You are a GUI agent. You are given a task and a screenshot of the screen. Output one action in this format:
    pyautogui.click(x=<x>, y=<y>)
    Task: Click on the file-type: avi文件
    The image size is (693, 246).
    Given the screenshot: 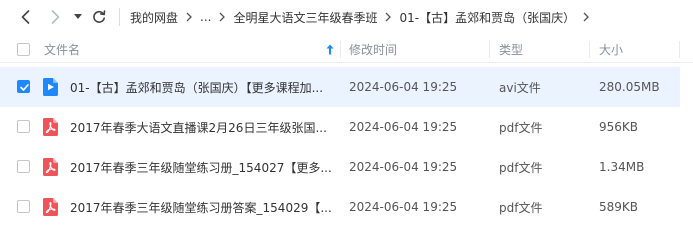 What is the action you would take?
    pyautogui.click(x=520, y=87)
    